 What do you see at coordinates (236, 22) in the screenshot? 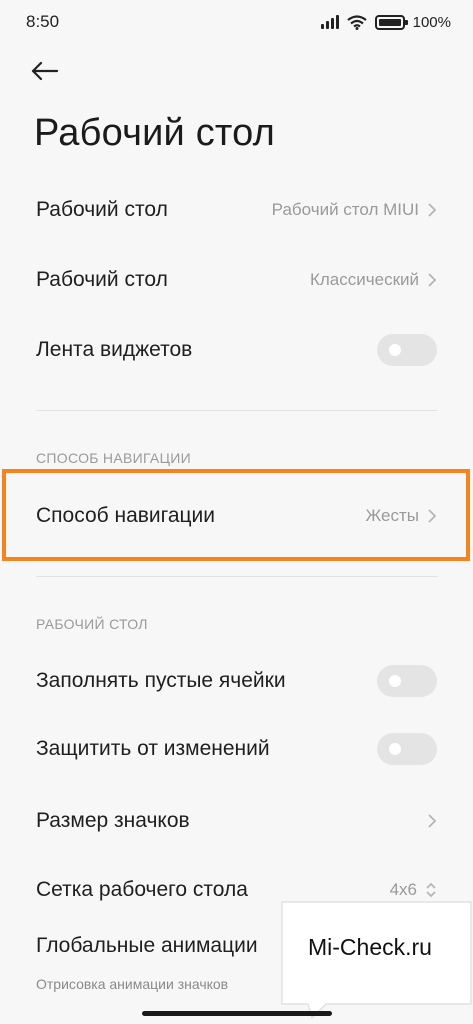
I see `status-bar: 8:50 100%` at bounding box center [236, 22].